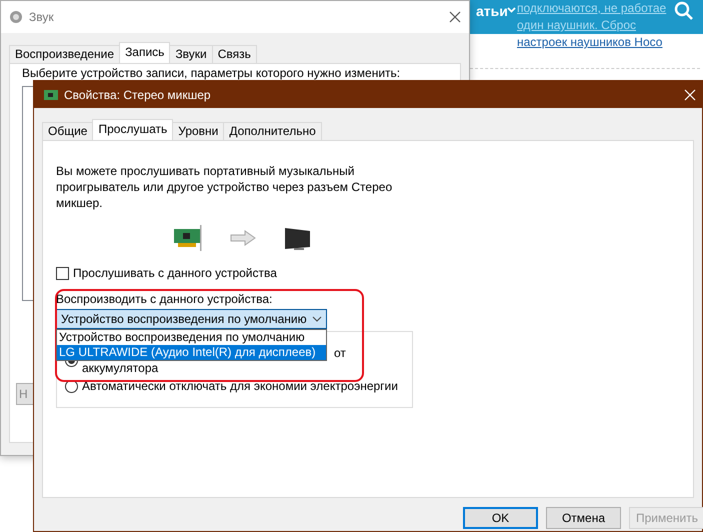  What do you see at coordinates (175, 273) in the screenshot?
I see `checkbox-label: Прослушивать с данного устройства` at bounding box center [175, 273].